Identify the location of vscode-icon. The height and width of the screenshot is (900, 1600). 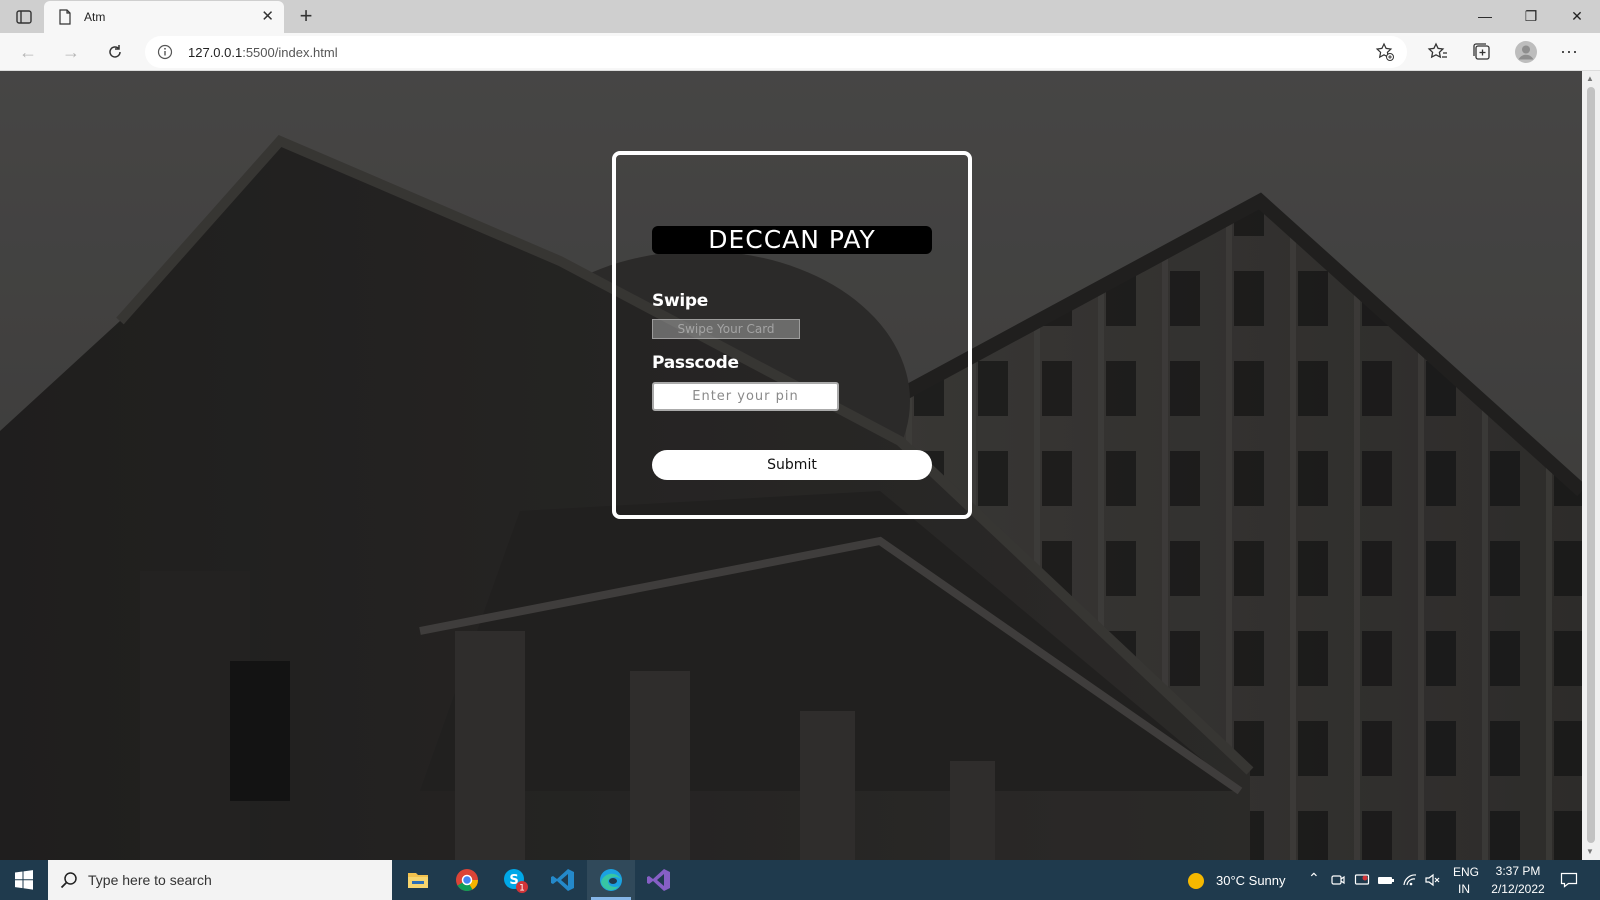
(563, 880).